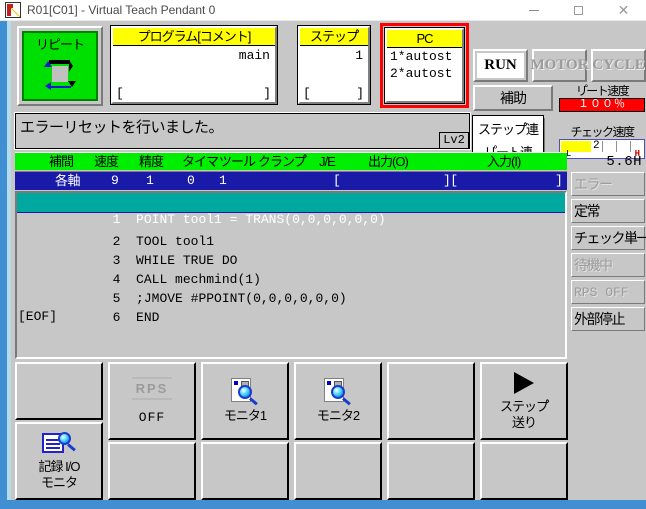  What do you see at coordinates (524, 401) in the screenshot?
I see `fkey-step-feed: ステップ゚ 送り` at bounding box center [524, 401].